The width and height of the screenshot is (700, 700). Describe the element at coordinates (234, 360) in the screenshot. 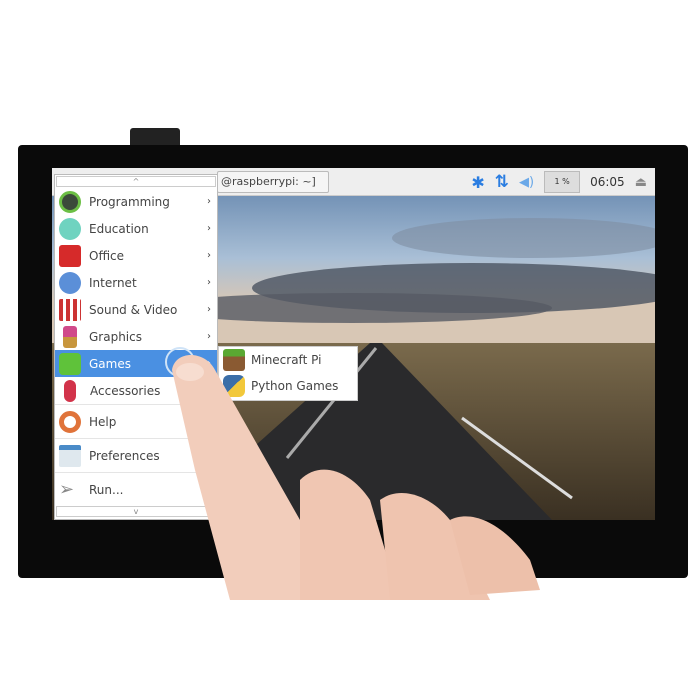

I see `minecraft-icon` at that location.